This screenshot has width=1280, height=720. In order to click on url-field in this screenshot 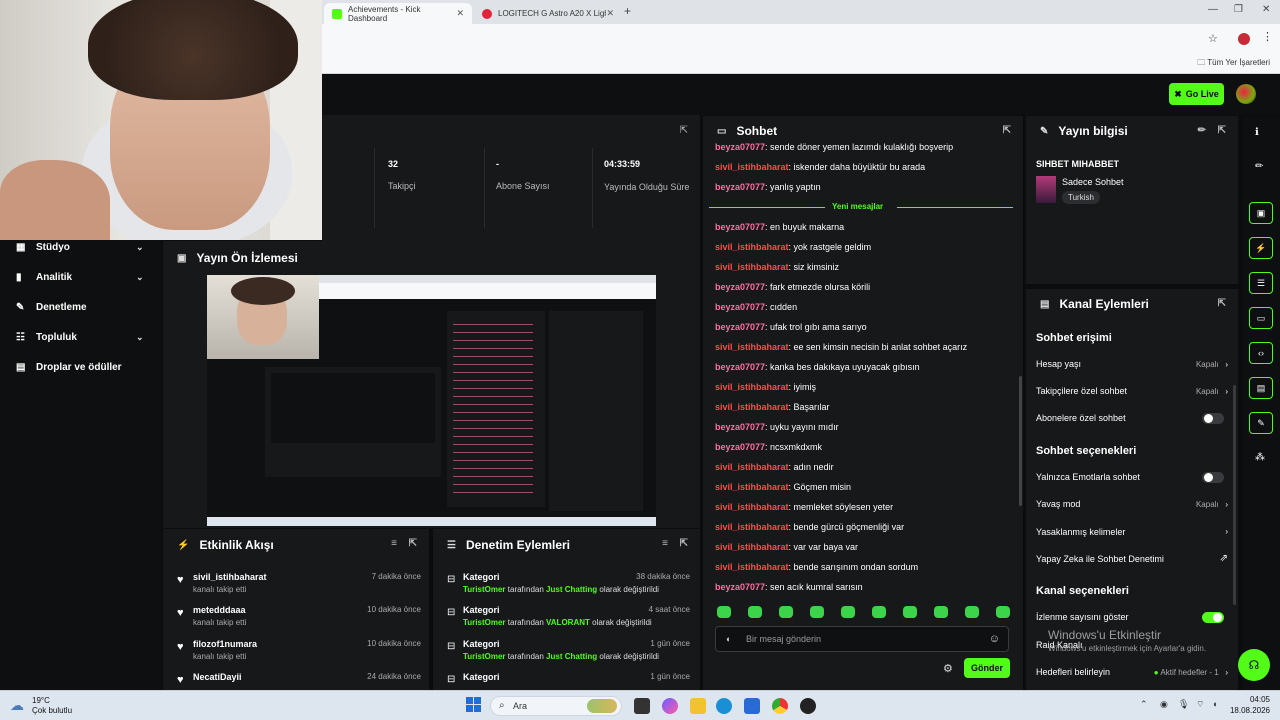, I will do `click(760, 39)`.